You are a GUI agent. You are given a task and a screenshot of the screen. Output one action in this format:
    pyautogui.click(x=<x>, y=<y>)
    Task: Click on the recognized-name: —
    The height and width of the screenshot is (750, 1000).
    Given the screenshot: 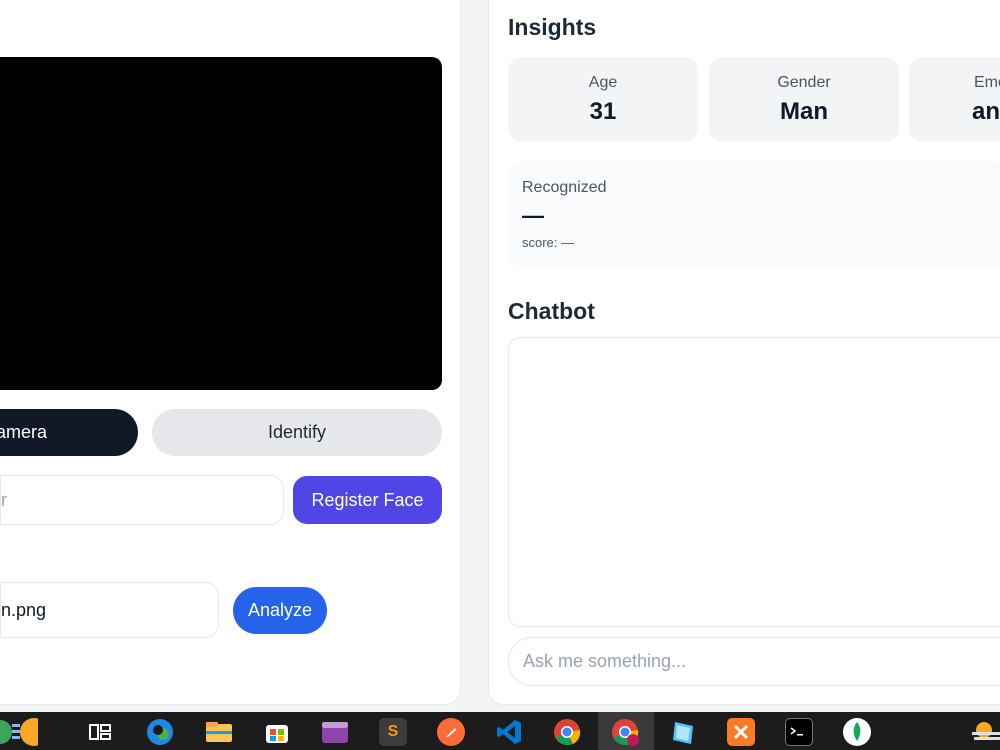 What is the action you would take?
    pyautogui.click(x=533, y=215)
    